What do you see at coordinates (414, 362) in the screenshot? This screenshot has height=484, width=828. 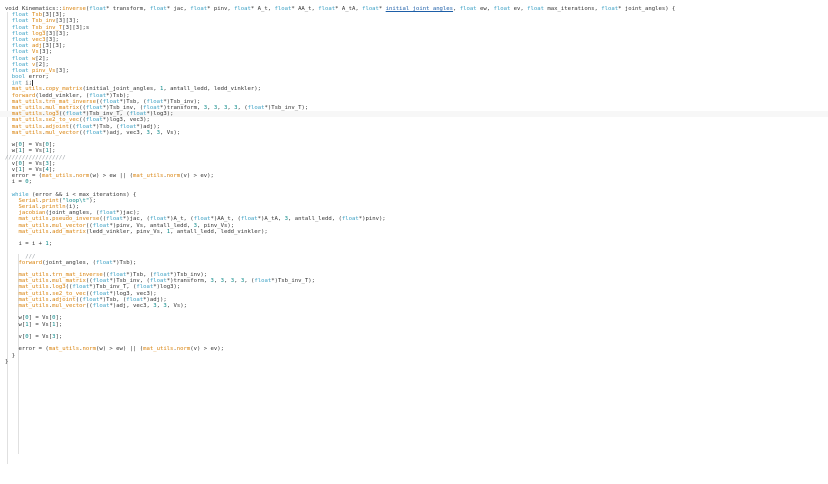 I see `code-line: }` at bounding box center [414, 362].